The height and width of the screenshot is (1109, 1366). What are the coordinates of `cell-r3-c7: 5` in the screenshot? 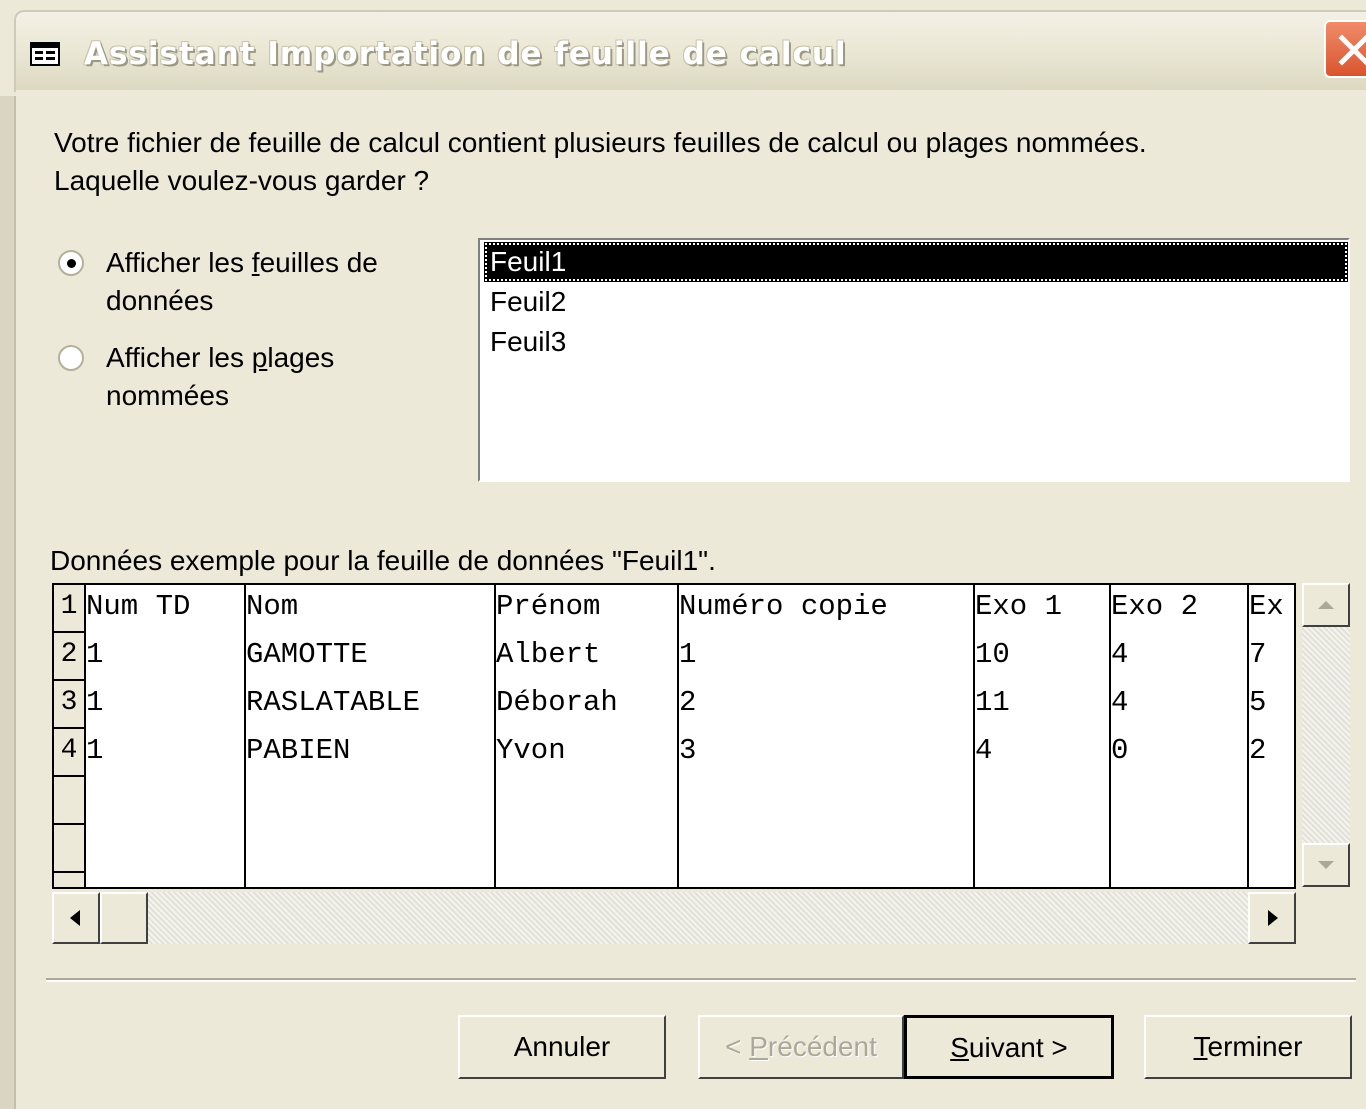 It's located at (1258, 702).